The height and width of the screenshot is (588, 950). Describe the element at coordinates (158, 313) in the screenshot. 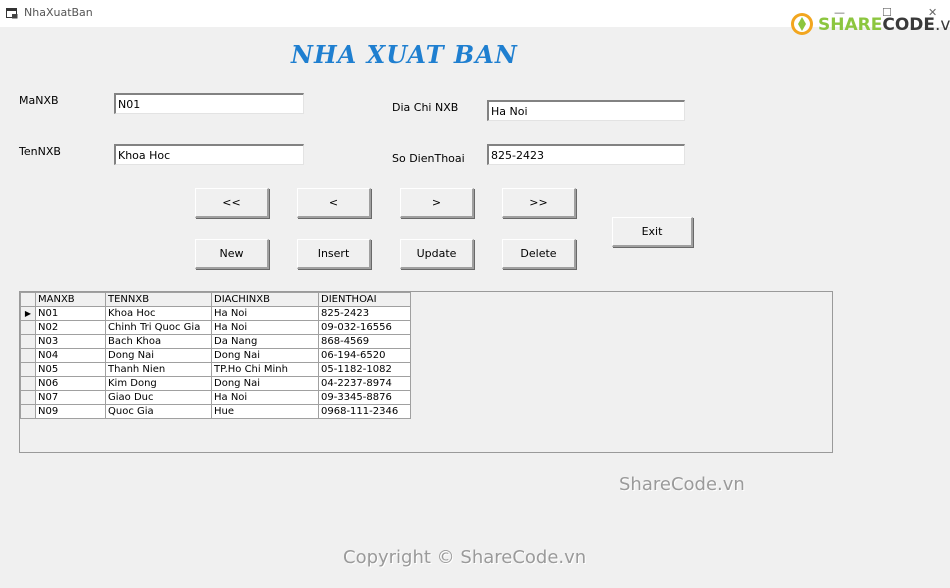

I see `table-cell: Khoa Hoc` at that location.